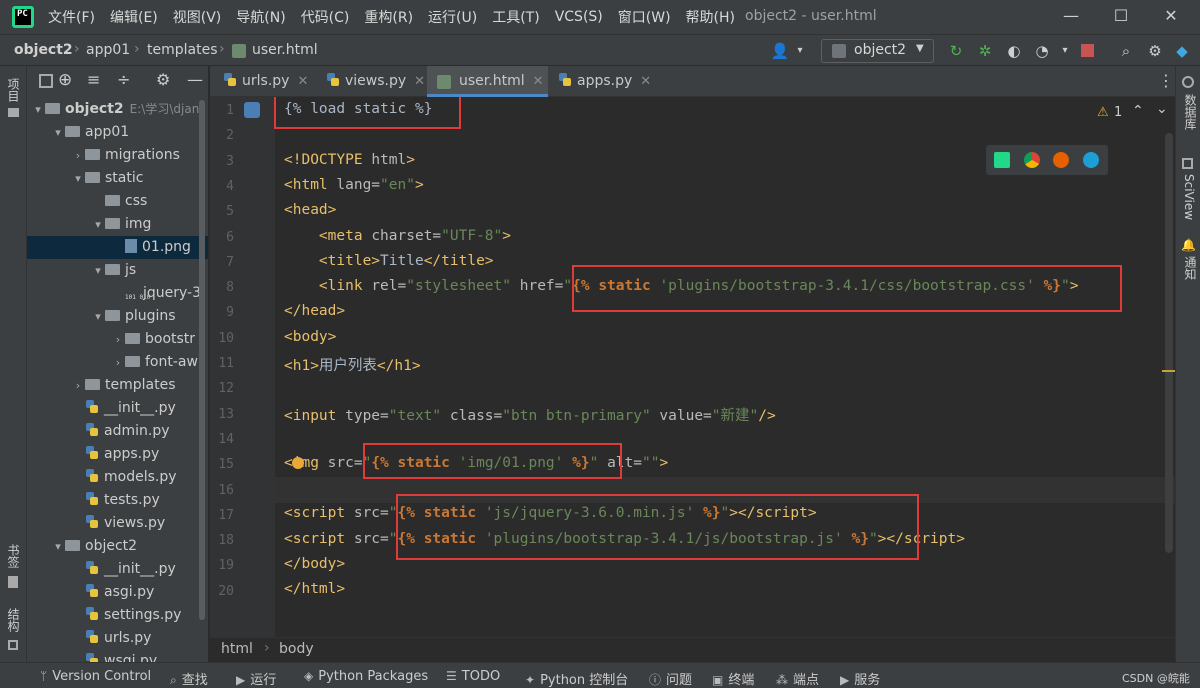  What do you see at coordinates (1087, 50) in the screenshot?
I see `stop-icon` at bounding box center [1087, 50].